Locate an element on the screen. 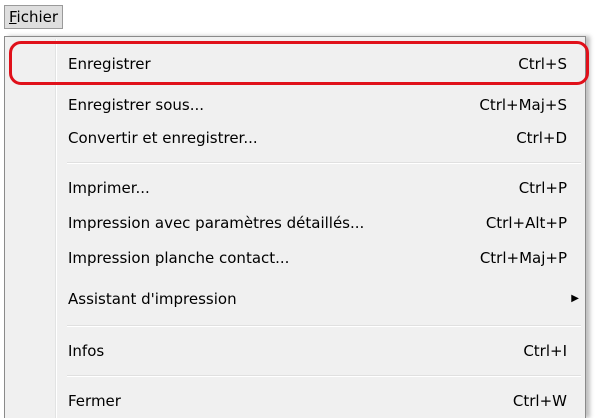  menu-item-label: Infos is located at coordinates (86, 351).